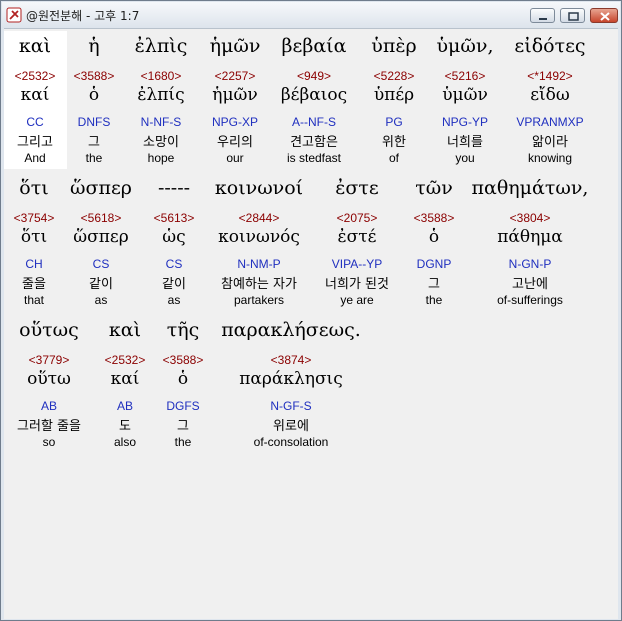 Image resolution: width=622 pixels, height=621 pixels. Describe the element at coordinates (550, 158) in the screenshot. I see `english-gloss: knowing` at that location.